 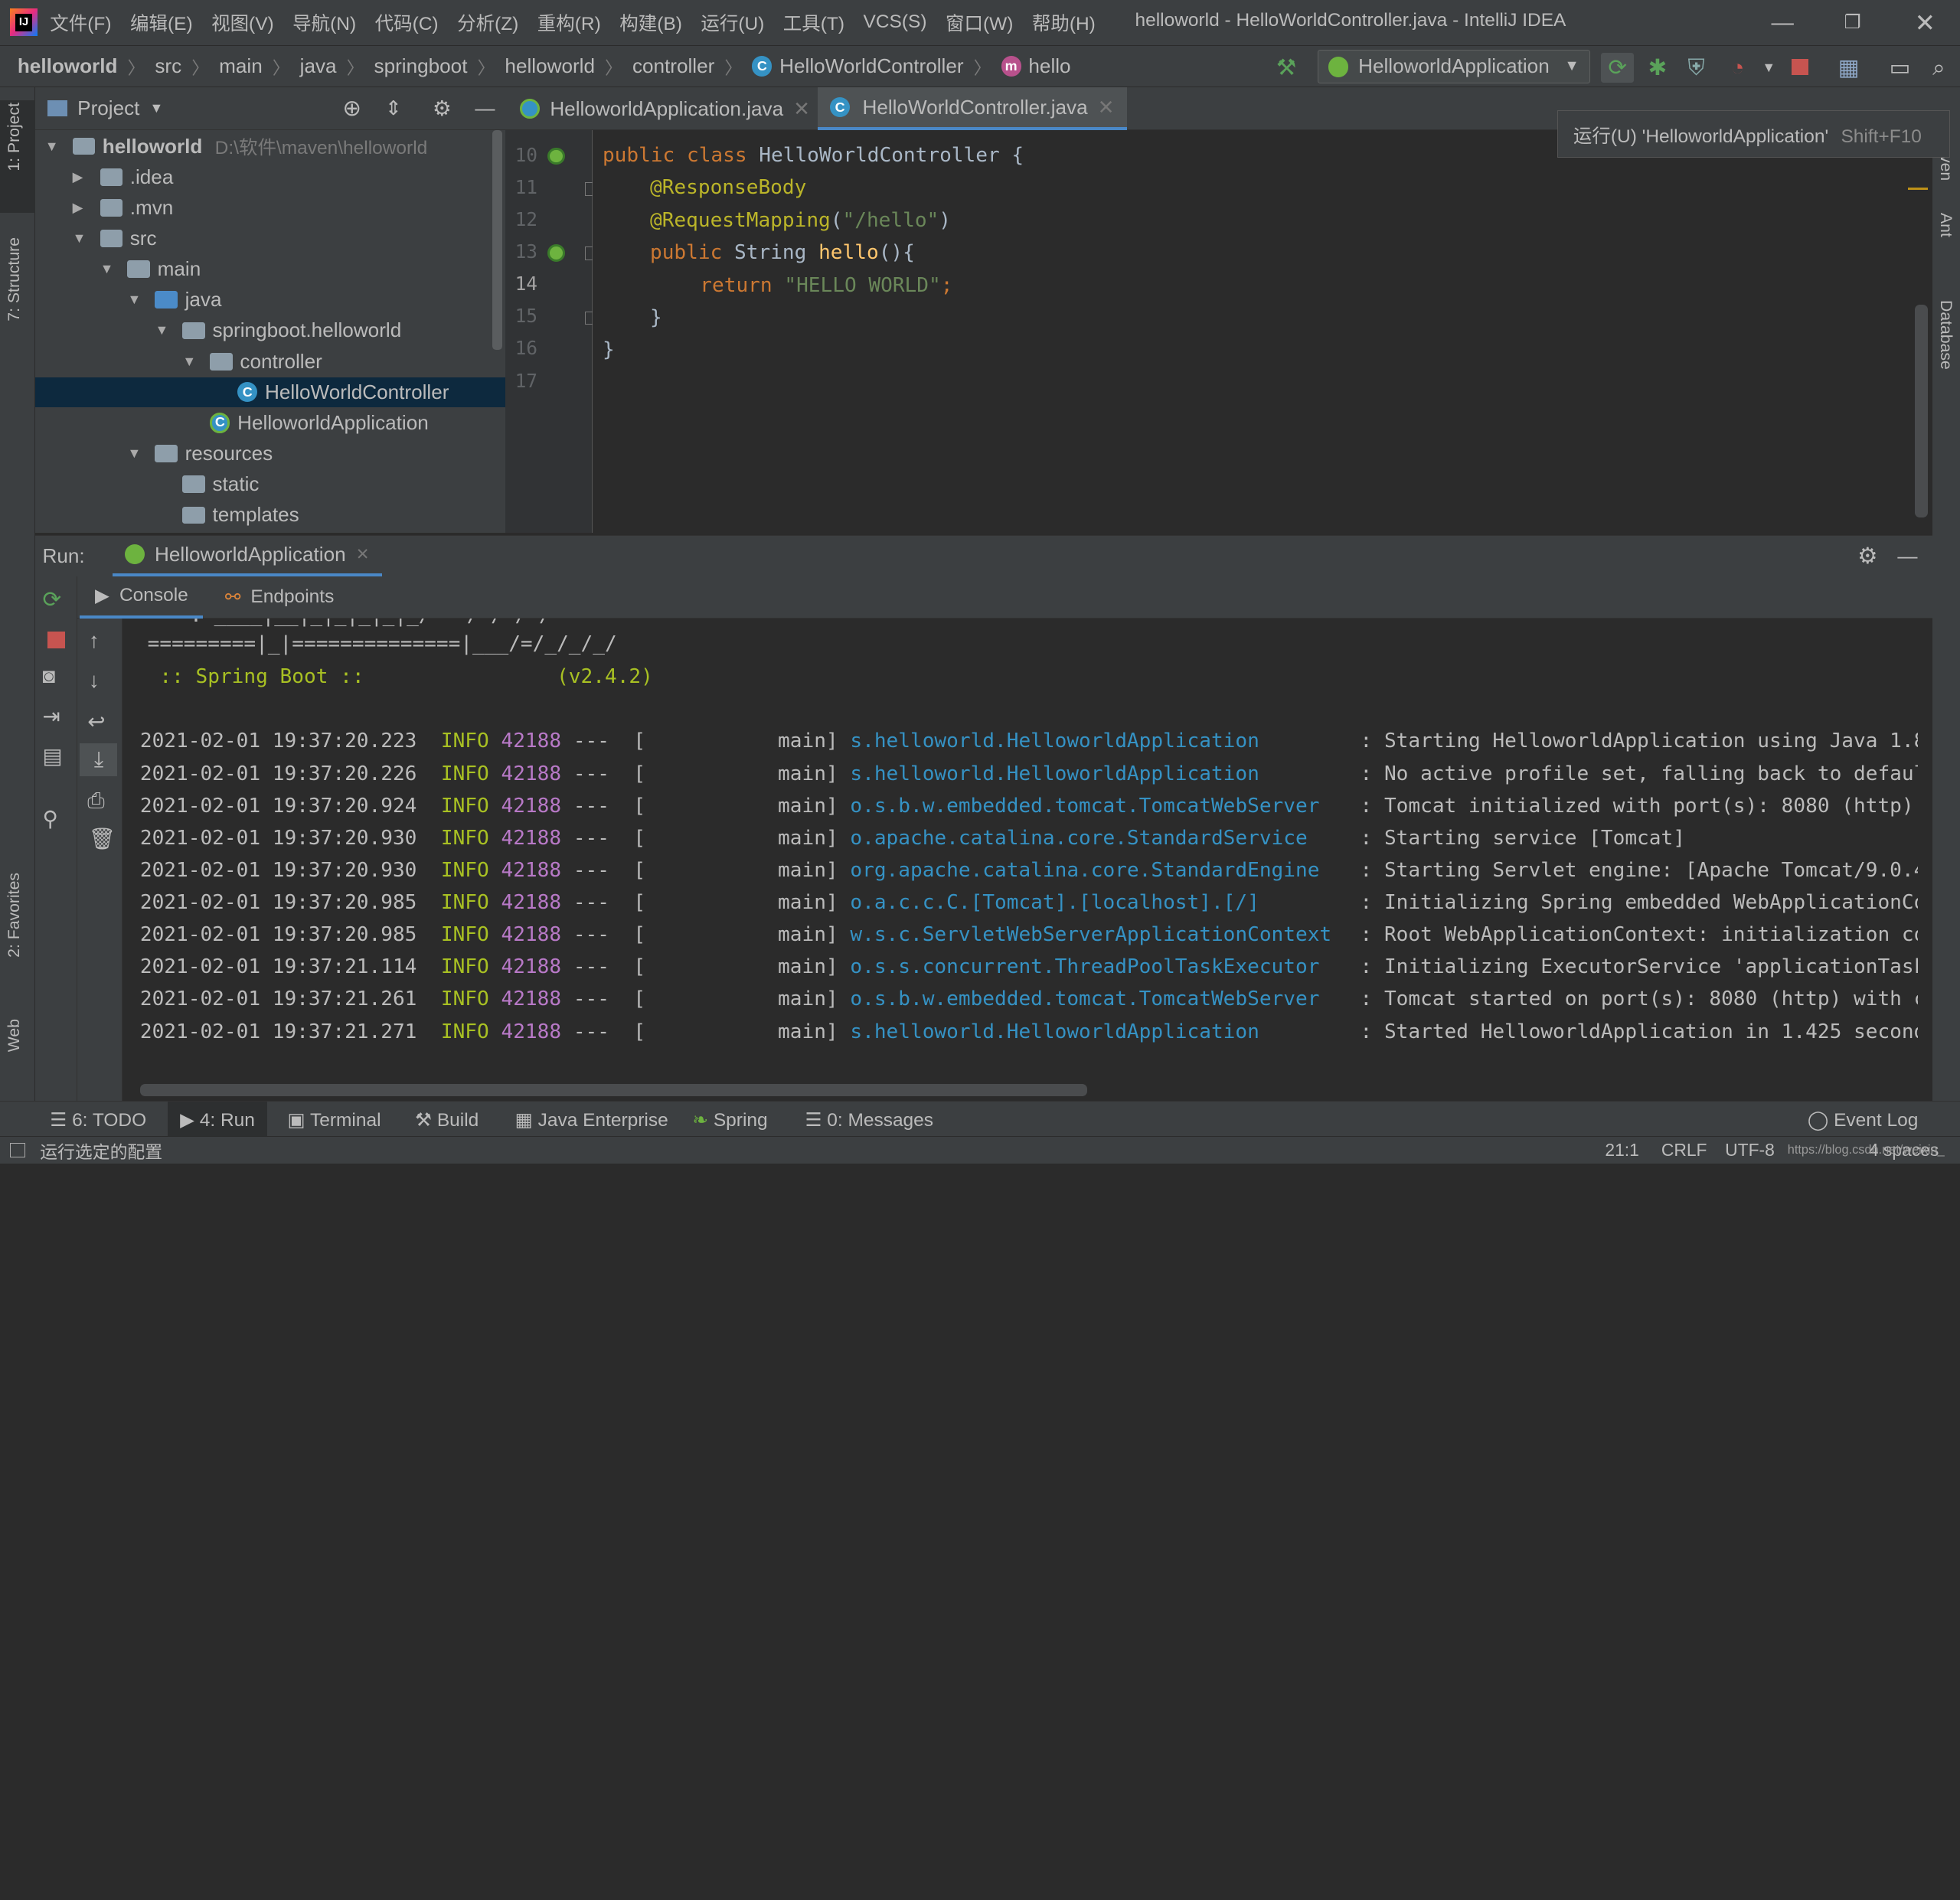 What do you see at coordinates (1925, 23) in the screenshot?
I see `close-window-button: ✕` at bounding box center [1925, 23].